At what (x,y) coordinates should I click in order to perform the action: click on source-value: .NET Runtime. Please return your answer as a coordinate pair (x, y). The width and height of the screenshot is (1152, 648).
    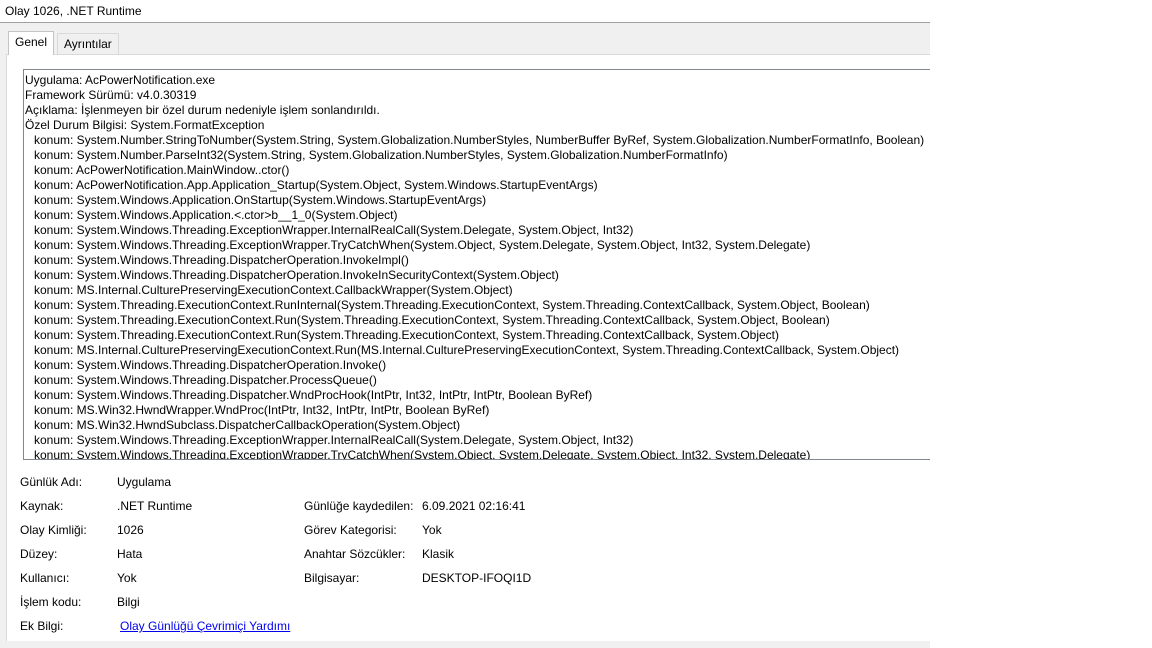
    Looking at the image, I should click on (155, 506).